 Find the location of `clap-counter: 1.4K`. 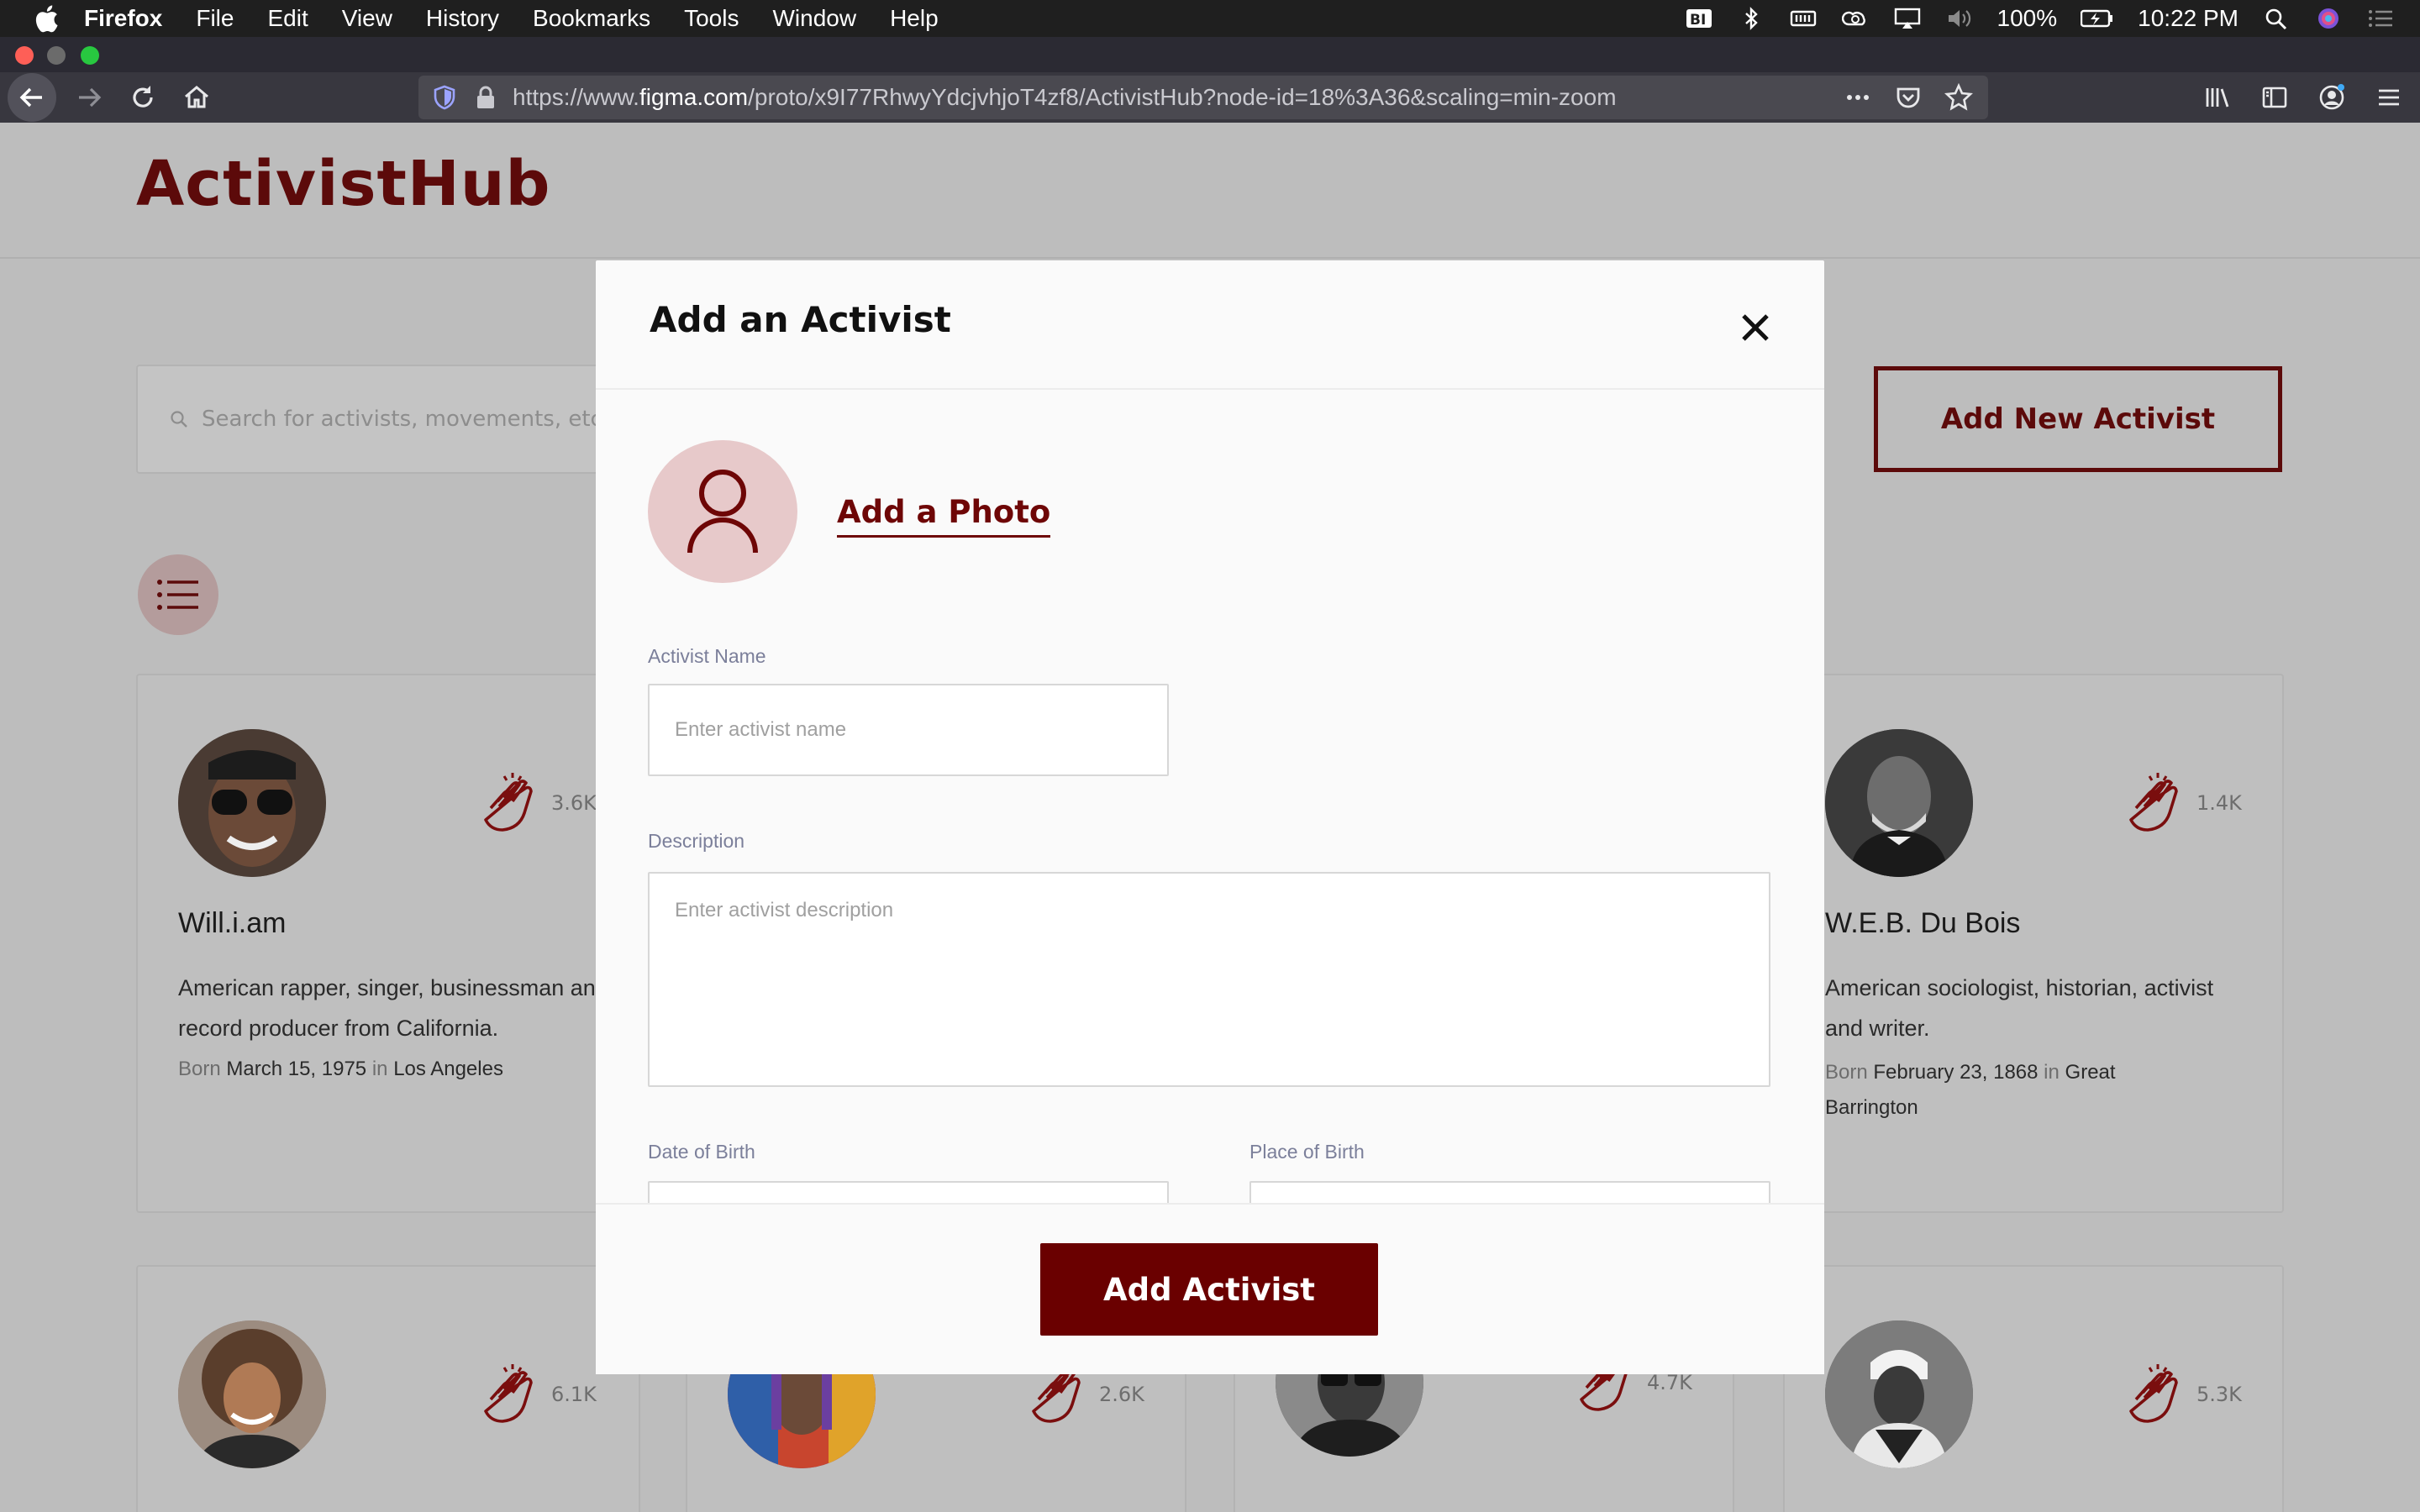

clap-counter: 1.4K is located at coordinates (2183, 803).